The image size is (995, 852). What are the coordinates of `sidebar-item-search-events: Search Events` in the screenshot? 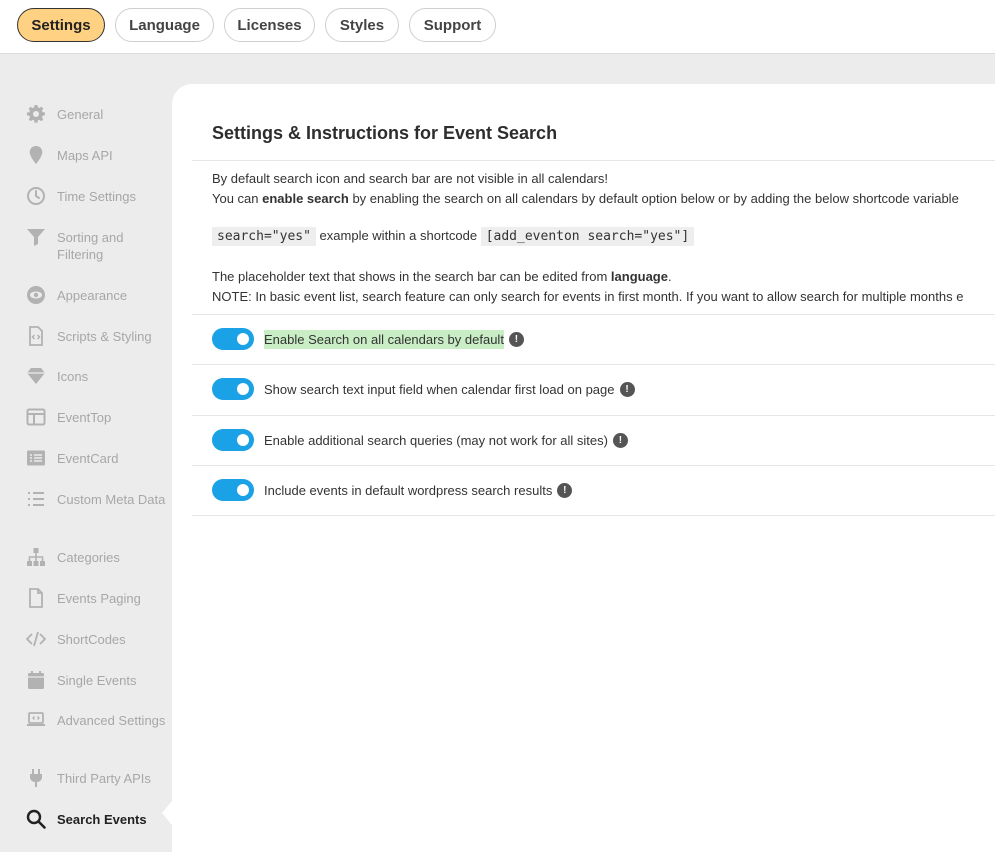 It's located at (99, 820).